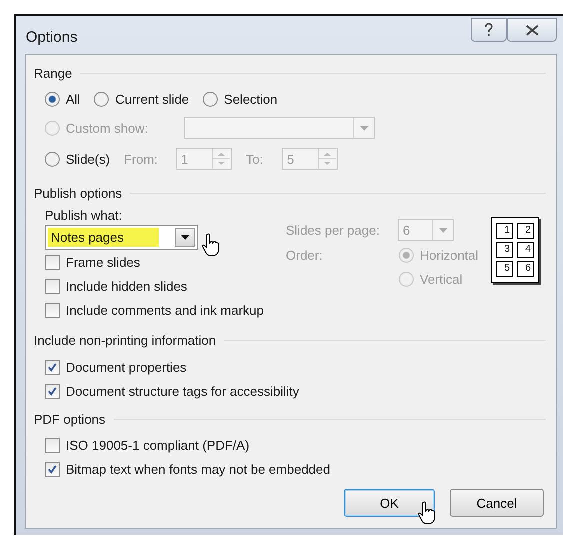  What do you see at coordinates (73, 99) in the screenshot?
I see `radio-label: All` at bounding box center [73, 99].